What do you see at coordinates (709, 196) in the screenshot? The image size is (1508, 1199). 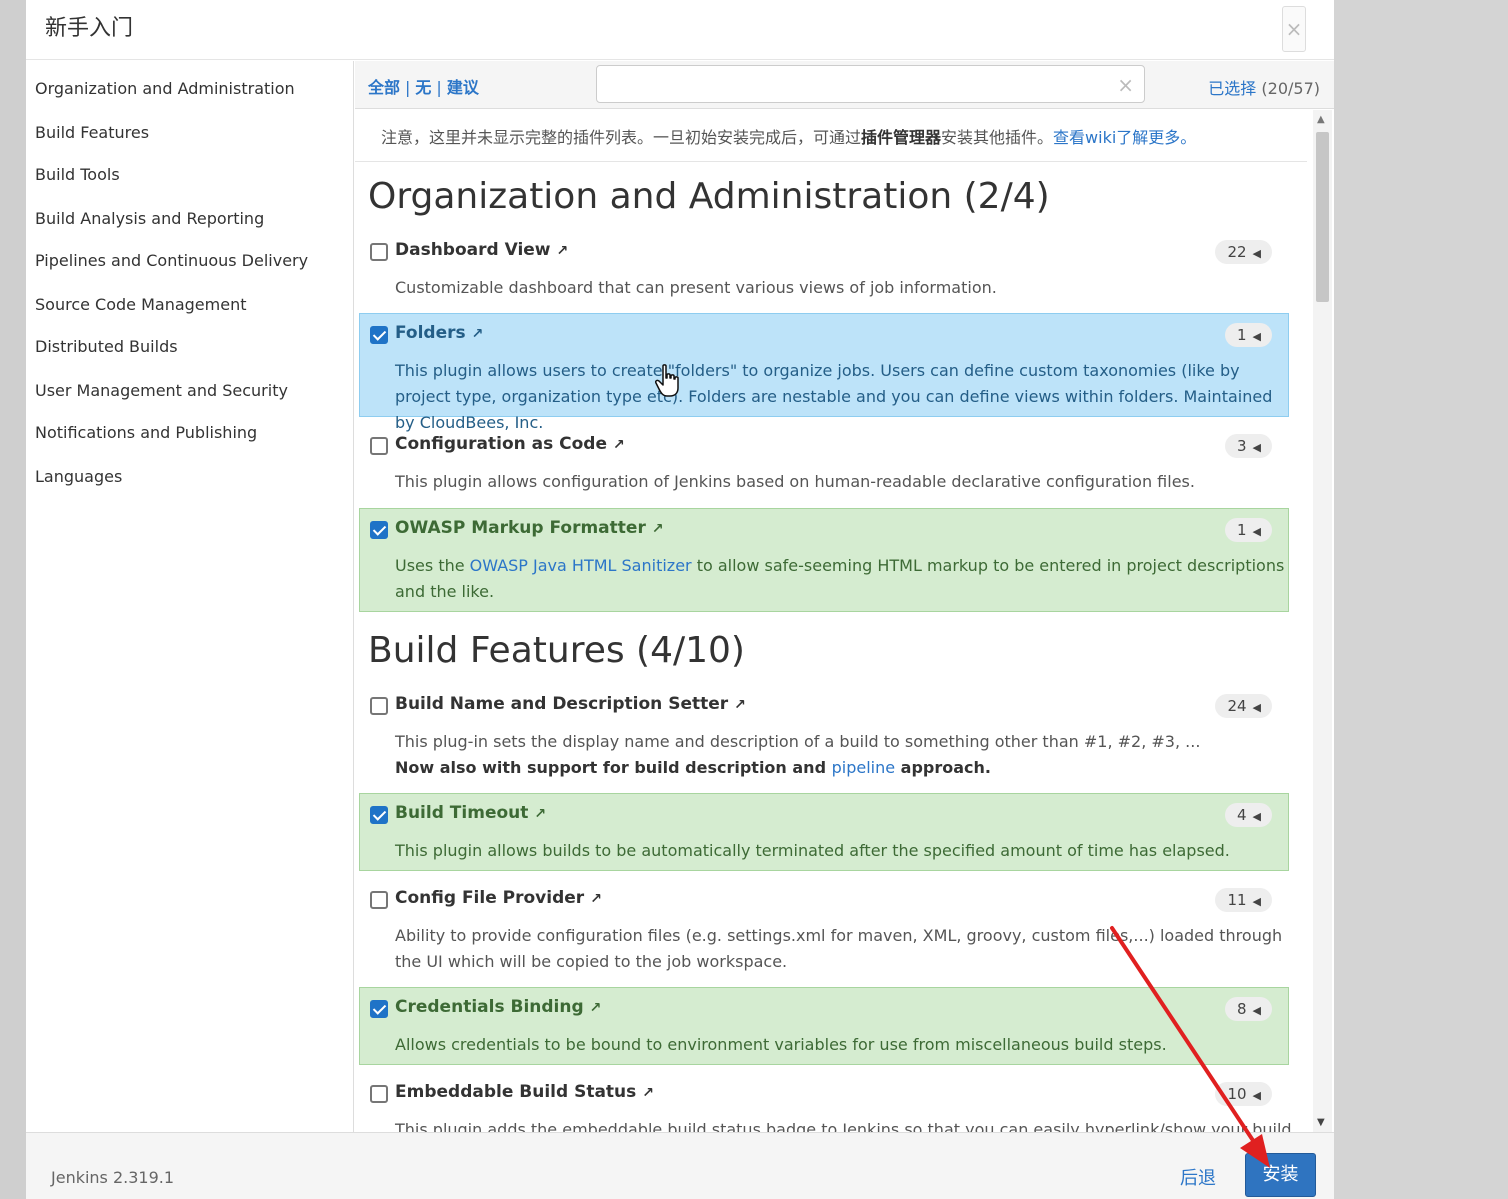 I see `section-title-organization-and-administration: Organization and Administration (2/4)` at bounding box center [709, 196].